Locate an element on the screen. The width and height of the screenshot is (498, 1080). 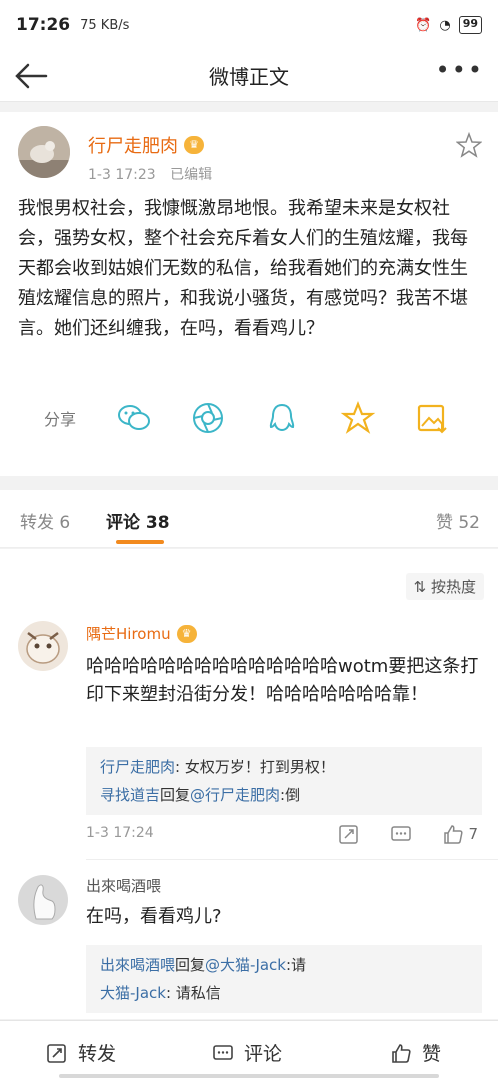
share-label: 分享 is located at coordinates (60, 419).